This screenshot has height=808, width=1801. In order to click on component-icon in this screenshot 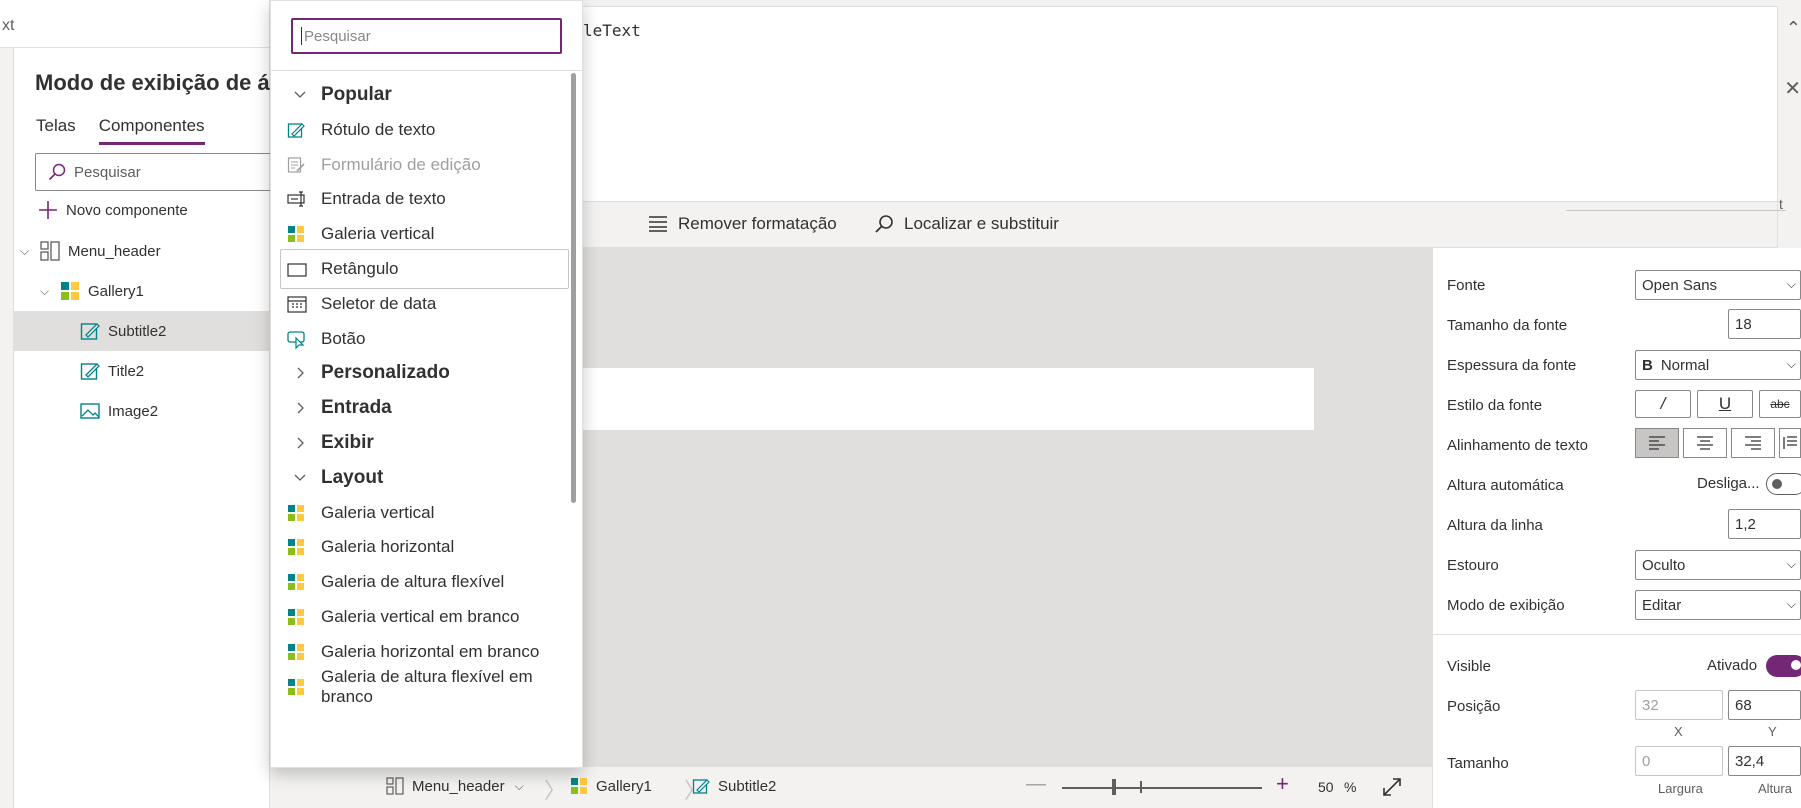, I will do `click(50, 251)`.